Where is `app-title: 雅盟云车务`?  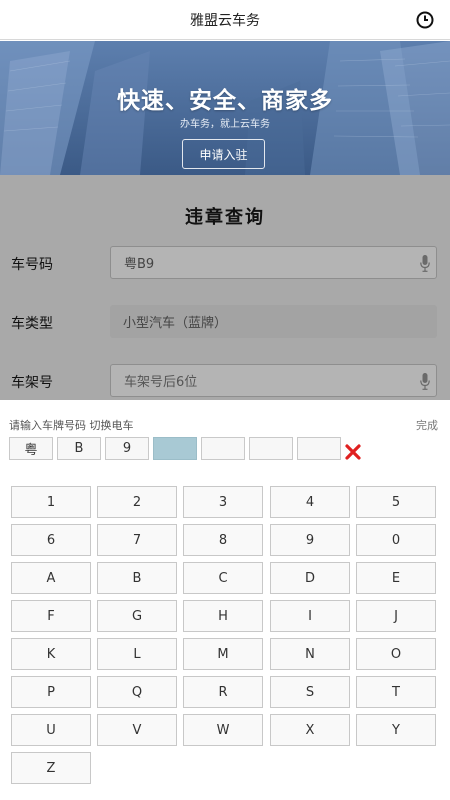 app-title: 雅盟云车务 is located at coordinates (225, 20).